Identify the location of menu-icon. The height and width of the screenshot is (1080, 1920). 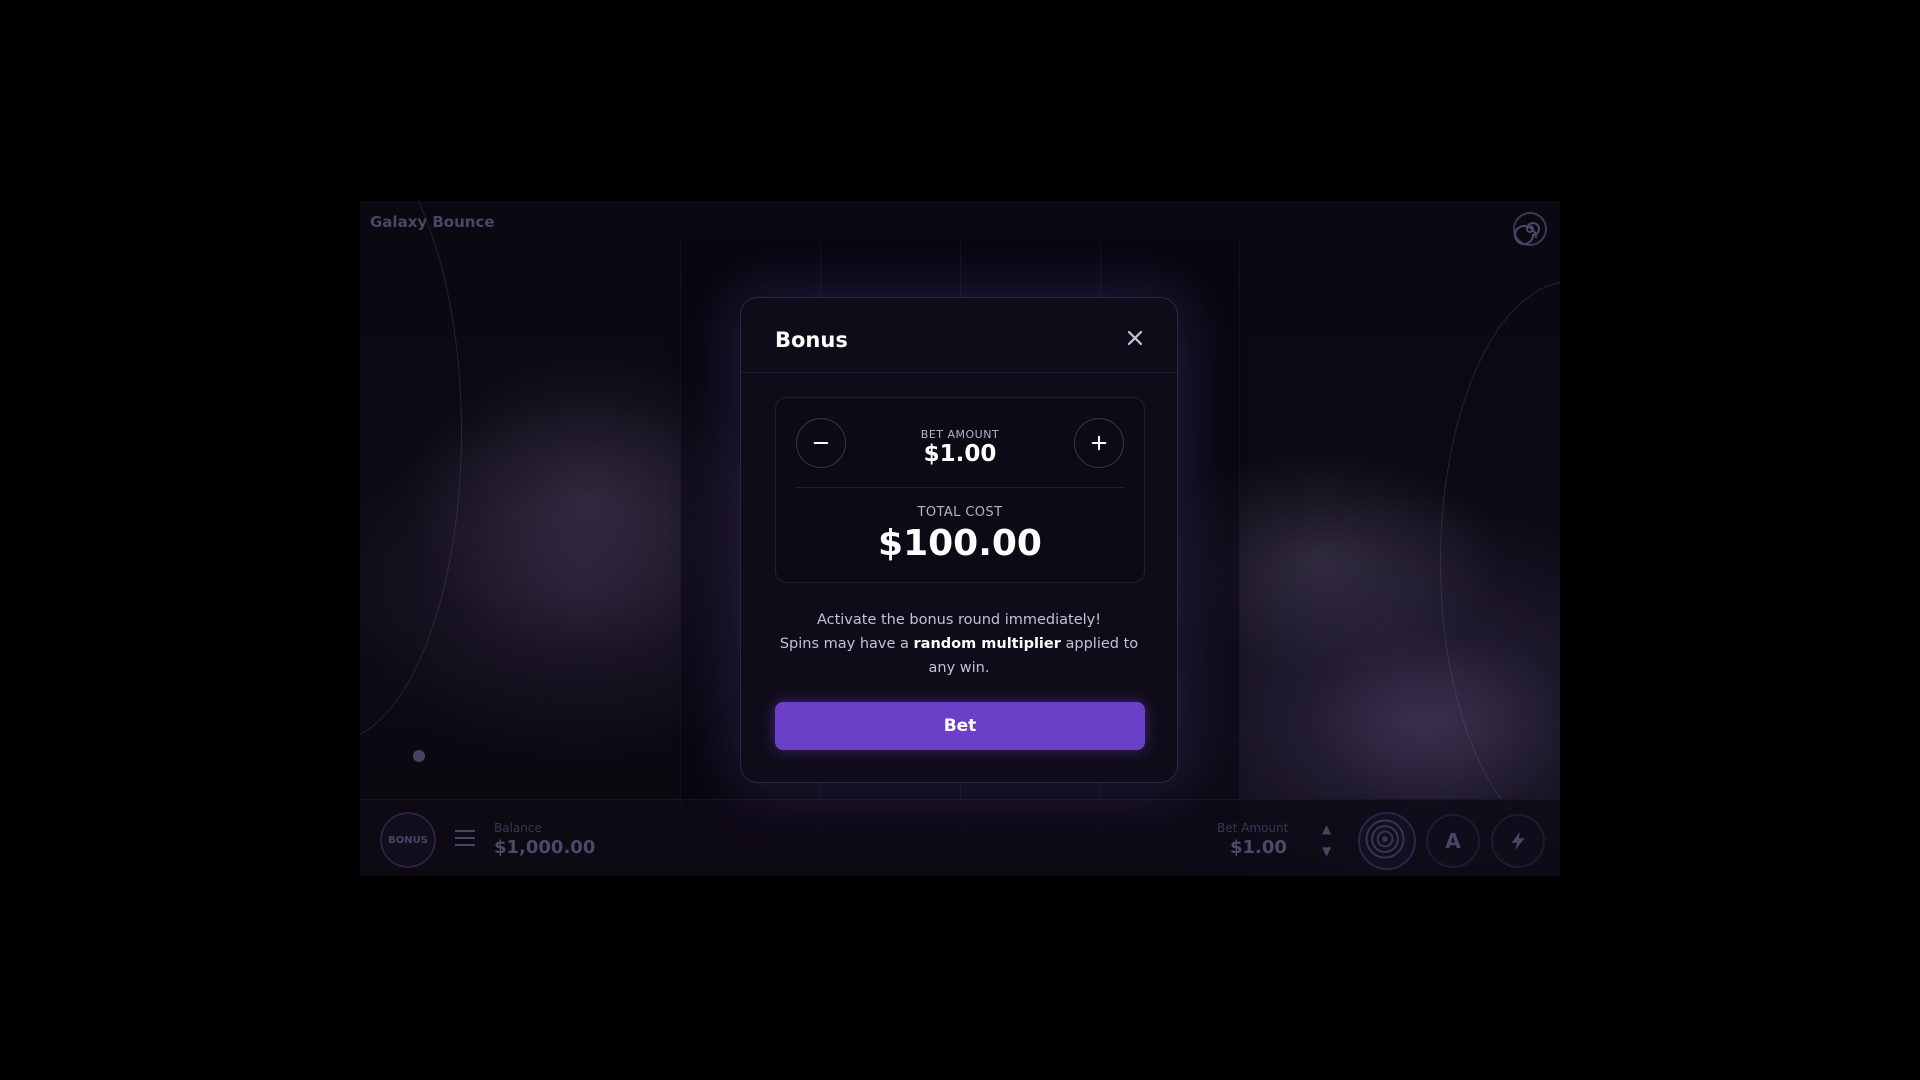
(465, 838).